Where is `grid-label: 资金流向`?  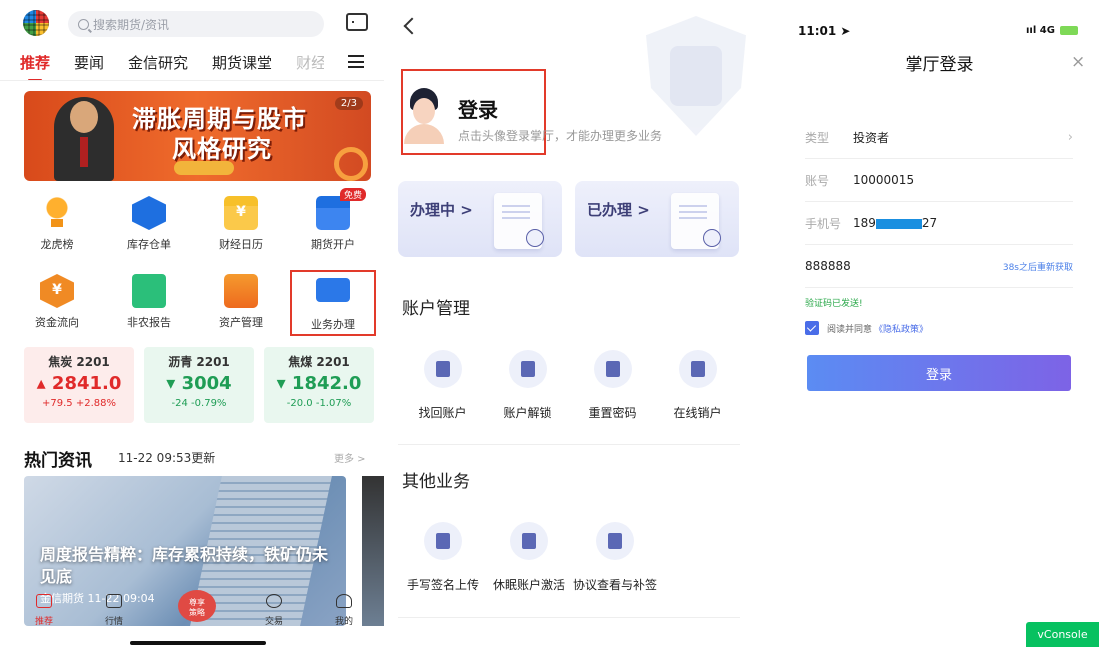
grid-label: 资金流向 is located at coordinates (57, 322).